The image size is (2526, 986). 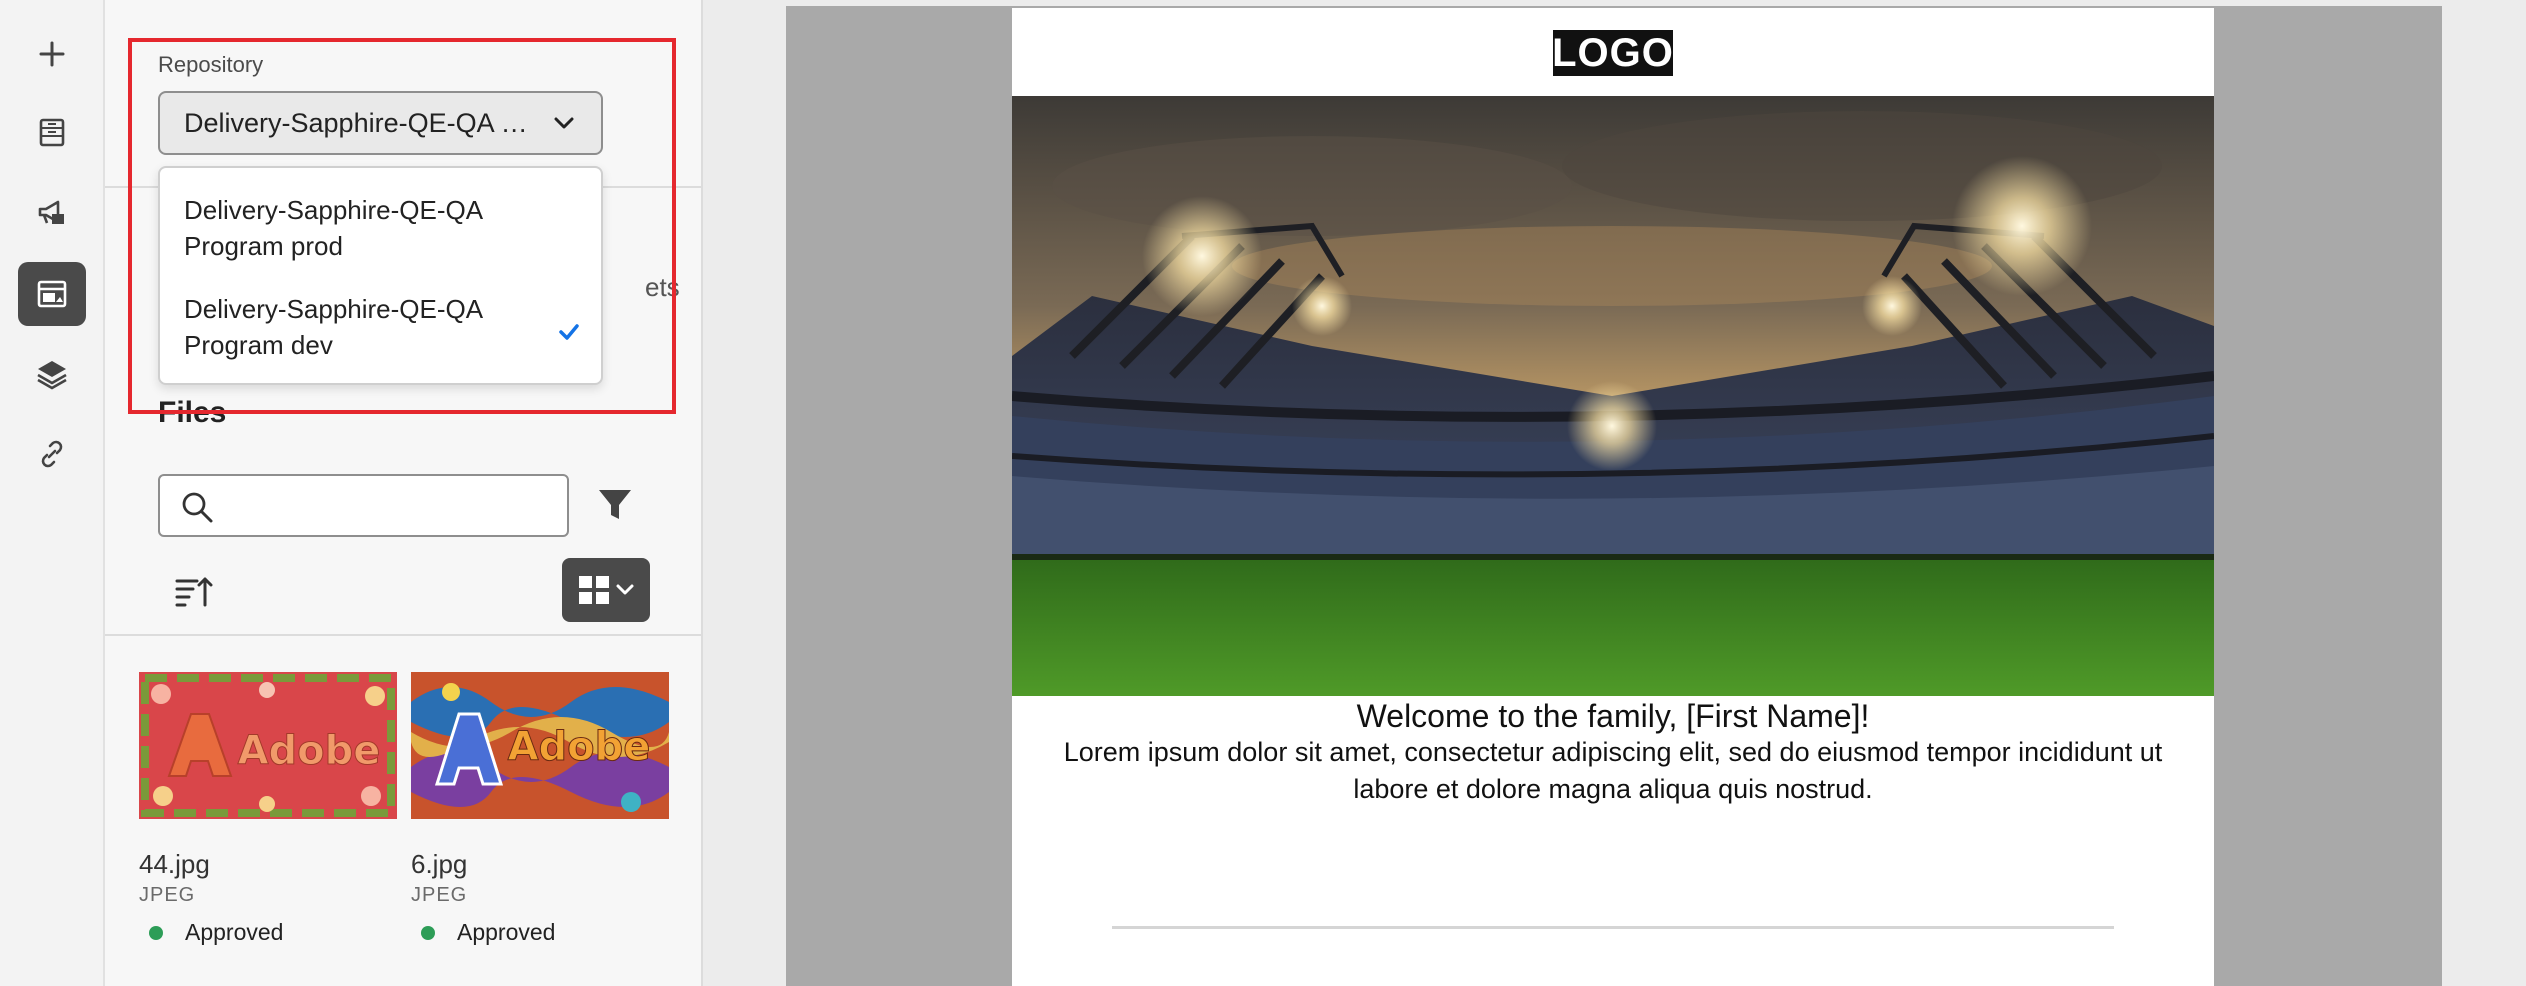 I want to click on campaign-icon, so click(x=51, y=212).